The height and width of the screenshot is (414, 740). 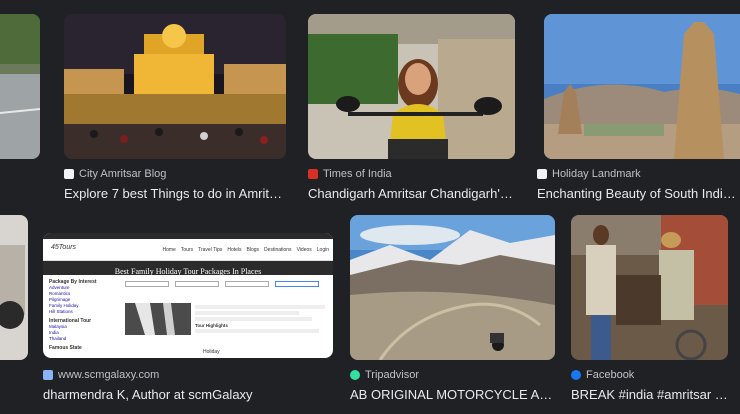 I want to click on nav-item: Home, so click(x=169, y=250).